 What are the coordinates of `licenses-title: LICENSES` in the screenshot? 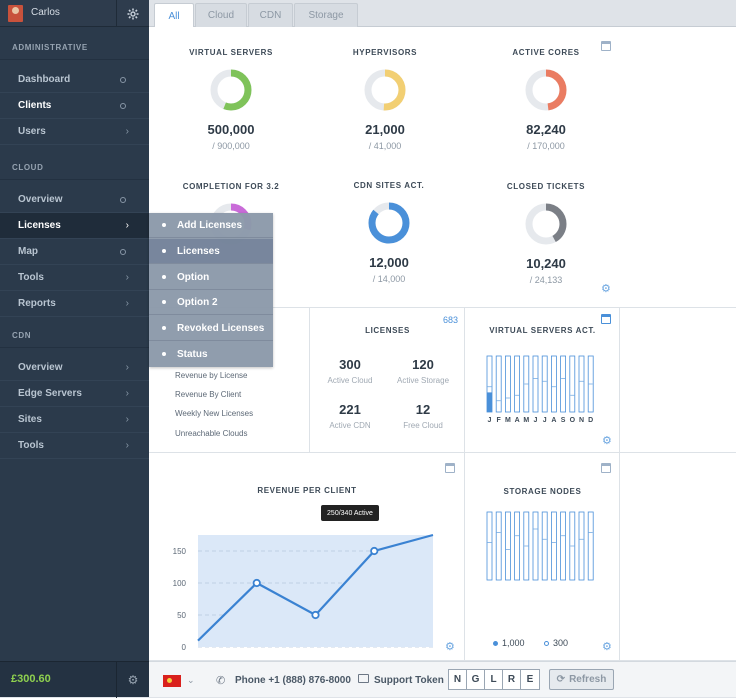 It's located at (387, 330).